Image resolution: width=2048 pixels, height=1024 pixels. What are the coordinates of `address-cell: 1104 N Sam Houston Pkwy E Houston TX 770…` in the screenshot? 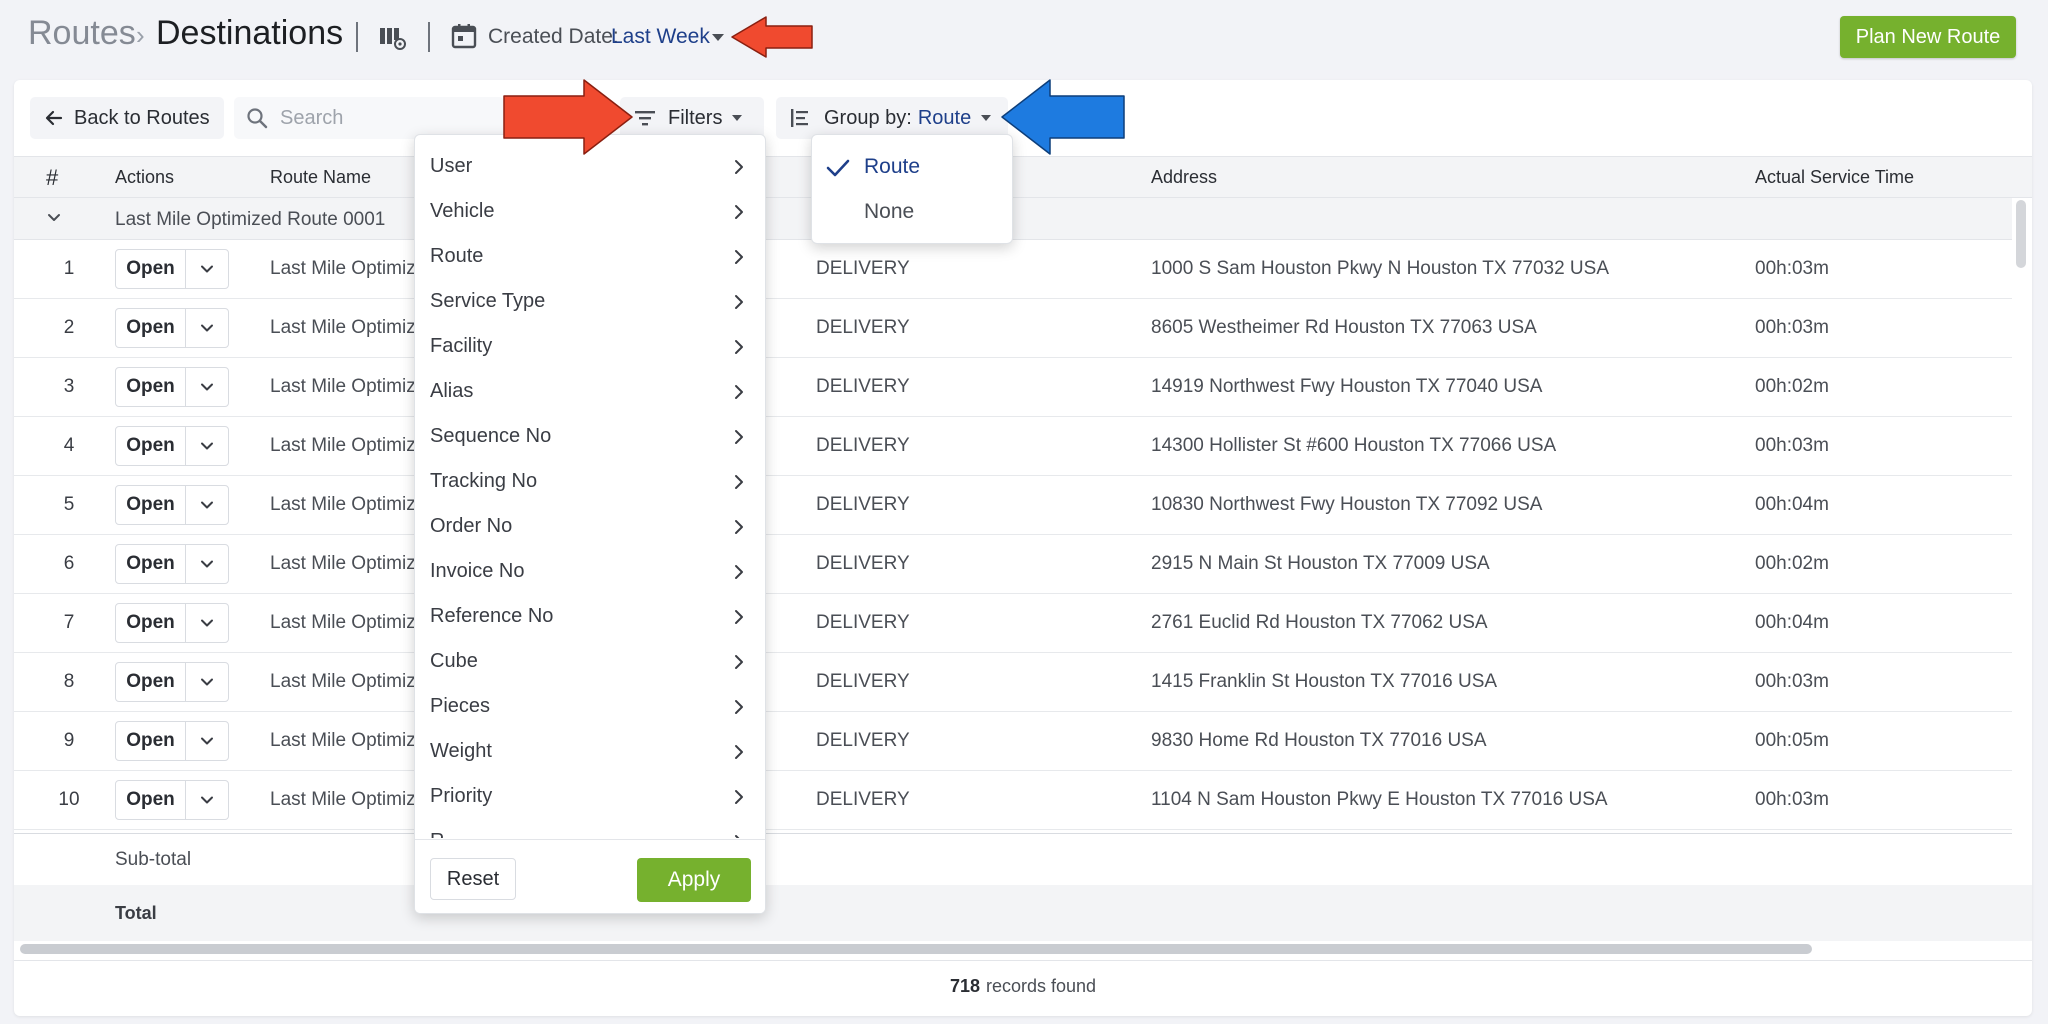 It's located at (1379, 799).